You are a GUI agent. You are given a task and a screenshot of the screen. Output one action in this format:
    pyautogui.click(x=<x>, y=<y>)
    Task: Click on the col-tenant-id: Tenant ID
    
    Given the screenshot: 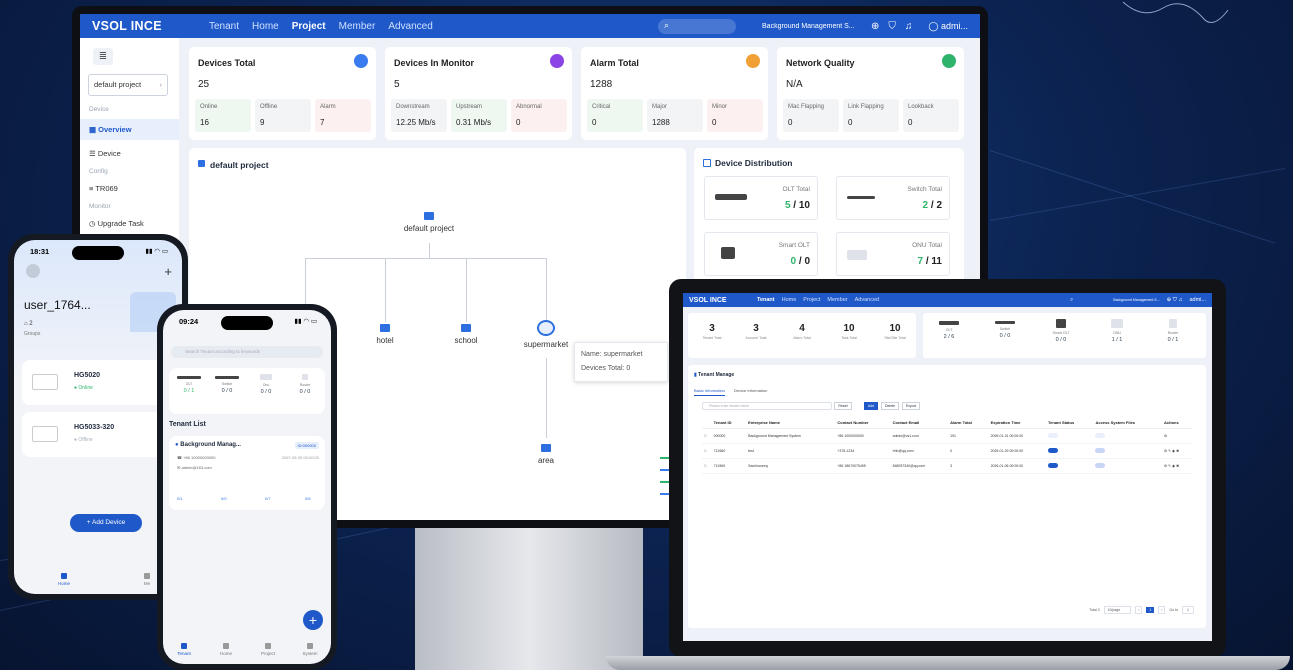 What is the action you would take?
    pyautogui.click(x=729, y=423)
    